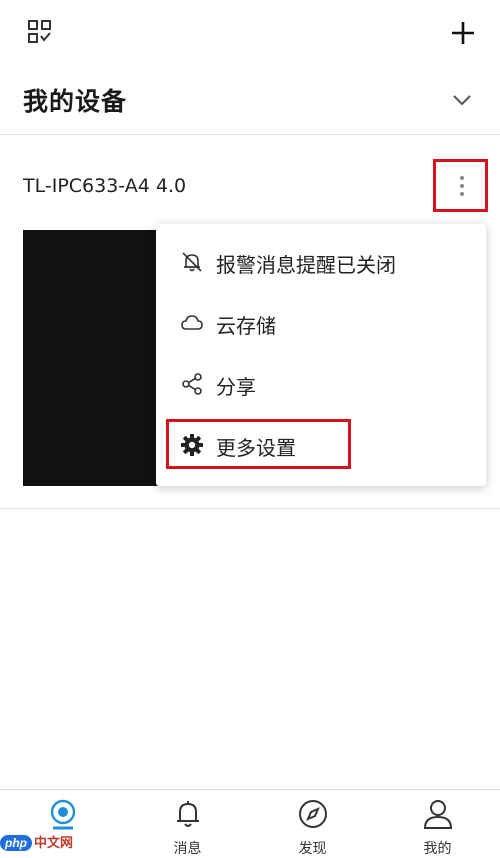 This screenshot has height=858, width=500. Describe the element at coordinates (306, 265) in the screenshot. I see `menu-item-label: 报警消息提醒已关闭` at that location.